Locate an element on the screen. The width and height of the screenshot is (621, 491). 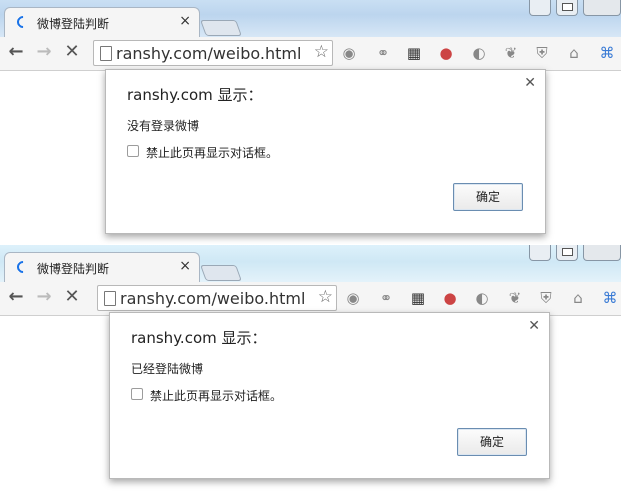
dialog-message: 已经登陆微博 is located at coordinates (167, 369).